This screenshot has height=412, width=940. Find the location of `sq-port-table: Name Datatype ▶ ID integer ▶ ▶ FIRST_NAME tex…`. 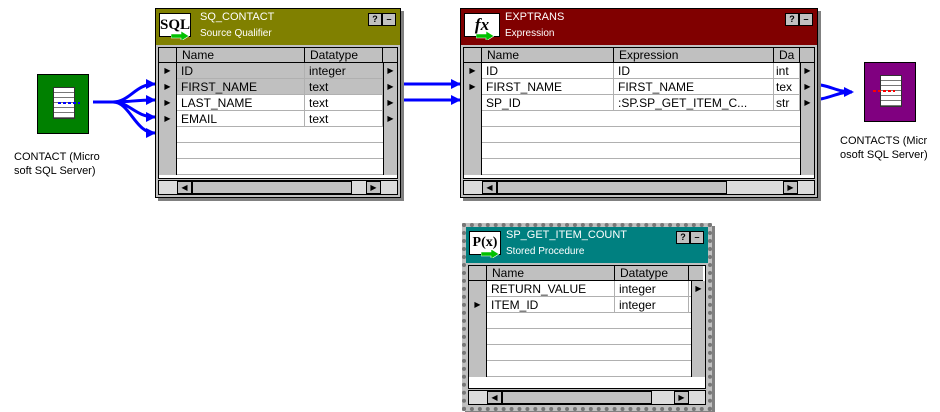

sq-port-table: Name Datatype ▶ ID integer ▶ ▶ FIRST_NAME tex… is located at coordinates (278, 113).